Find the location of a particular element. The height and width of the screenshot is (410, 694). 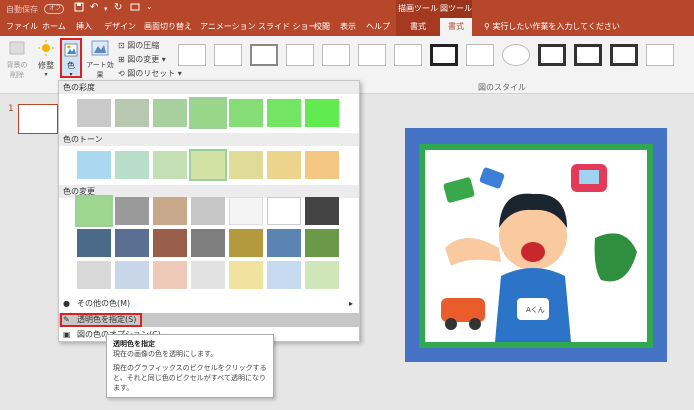

tab-review: 校閲 is located at coordinates (322, 27).